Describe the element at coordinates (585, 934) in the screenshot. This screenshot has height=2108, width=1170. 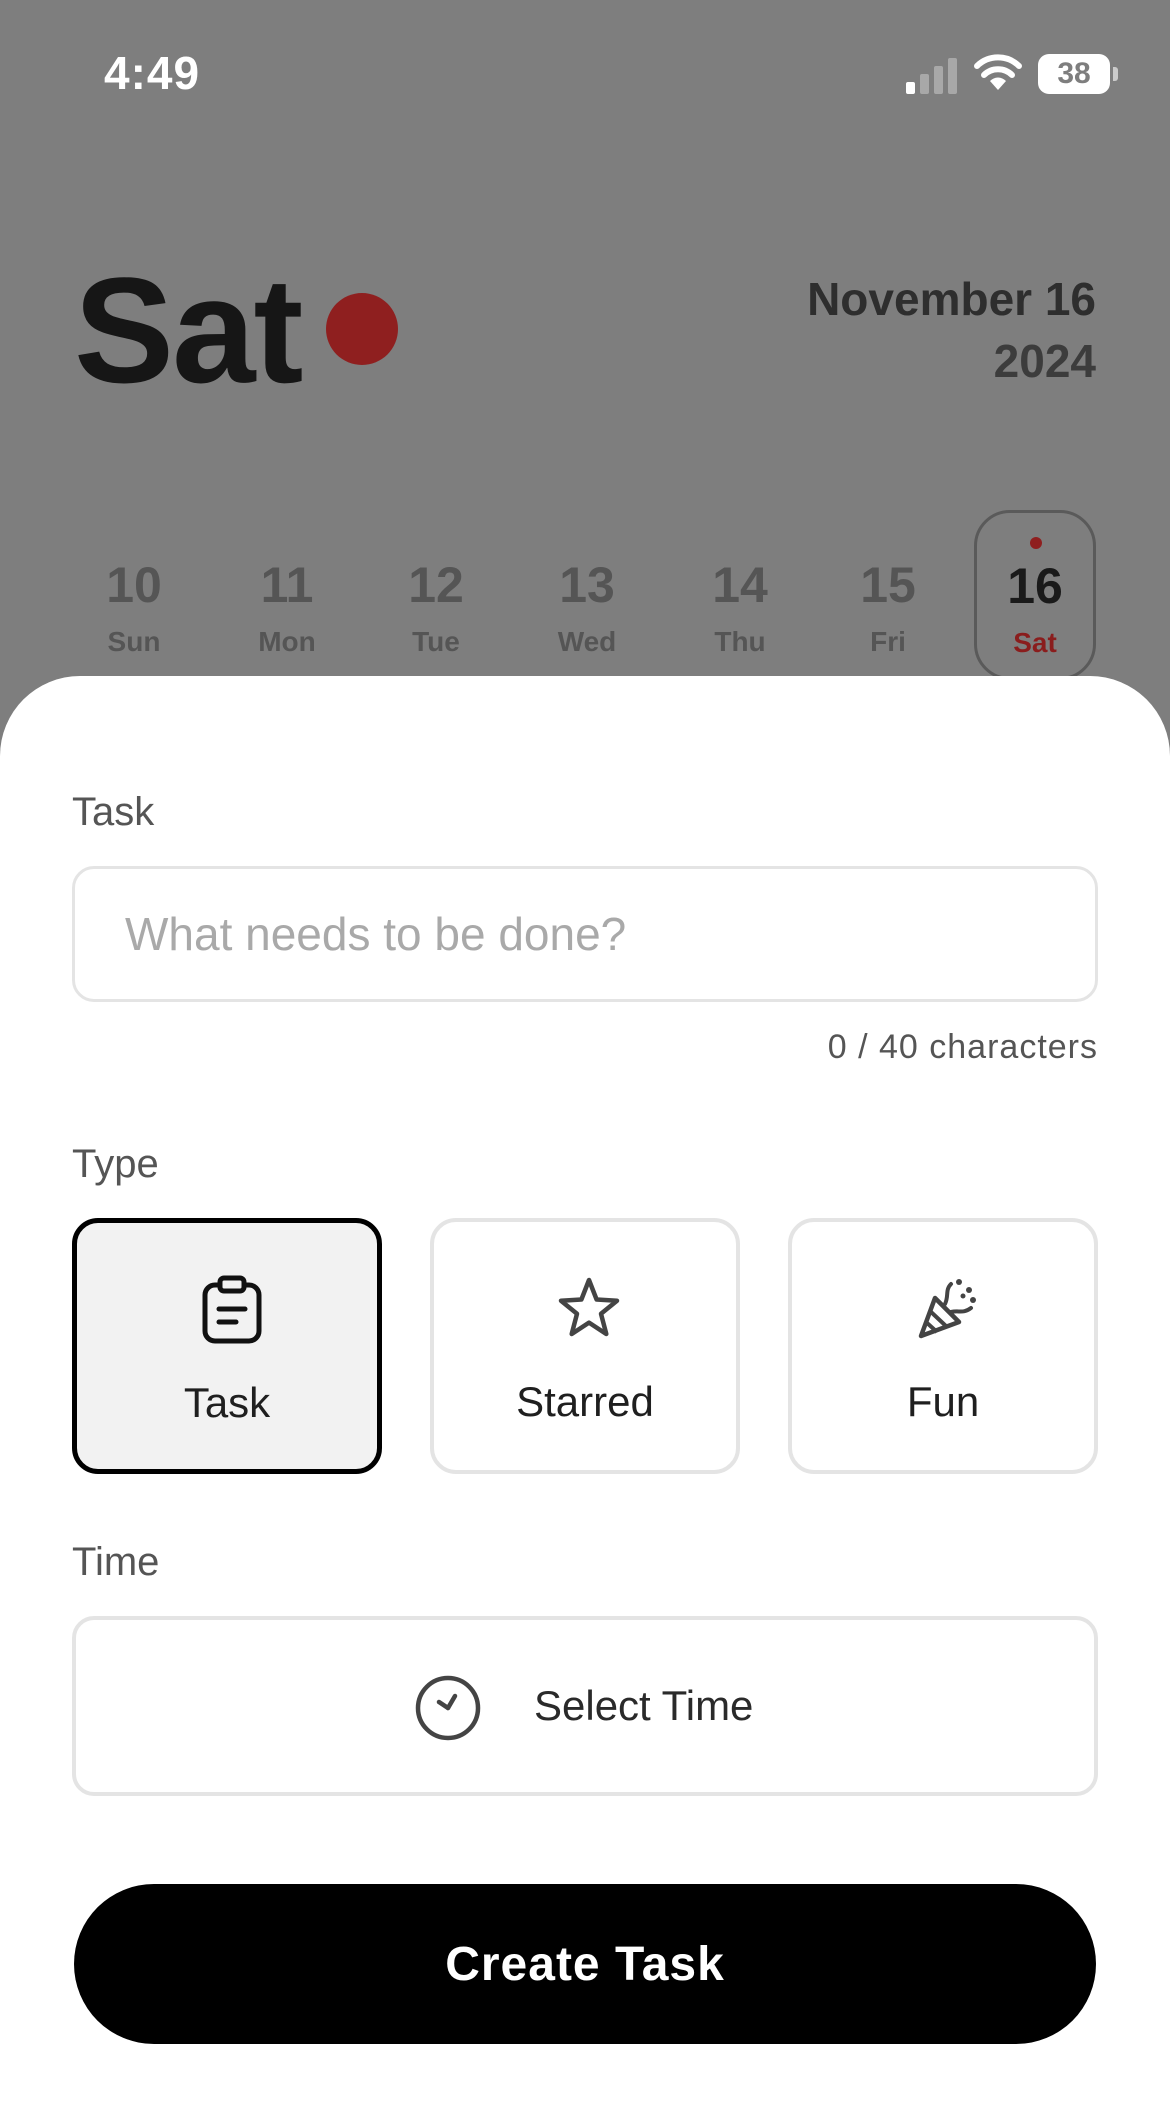
I see `task-input` at that location.